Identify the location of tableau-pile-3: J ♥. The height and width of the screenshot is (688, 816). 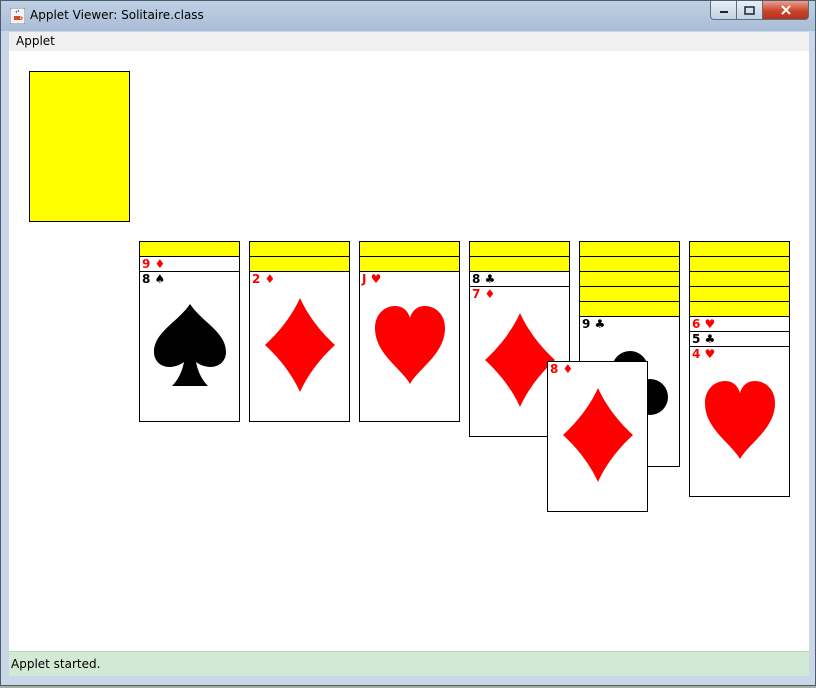
(409, 331).